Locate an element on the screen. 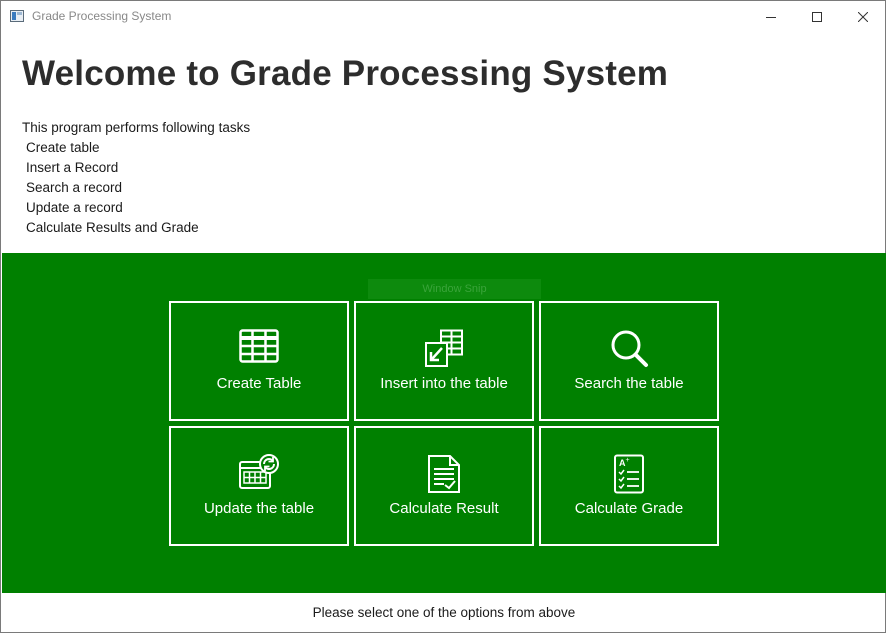  tile-label: Insert into the table is located at coordinates (444, 383).